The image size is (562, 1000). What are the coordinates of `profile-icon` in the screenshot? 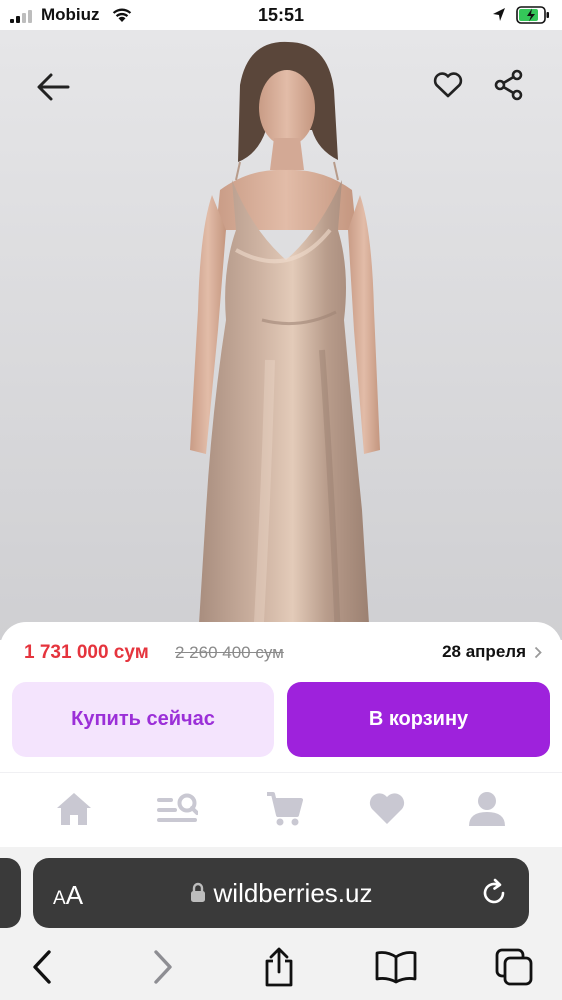 It's located at (487, 809).